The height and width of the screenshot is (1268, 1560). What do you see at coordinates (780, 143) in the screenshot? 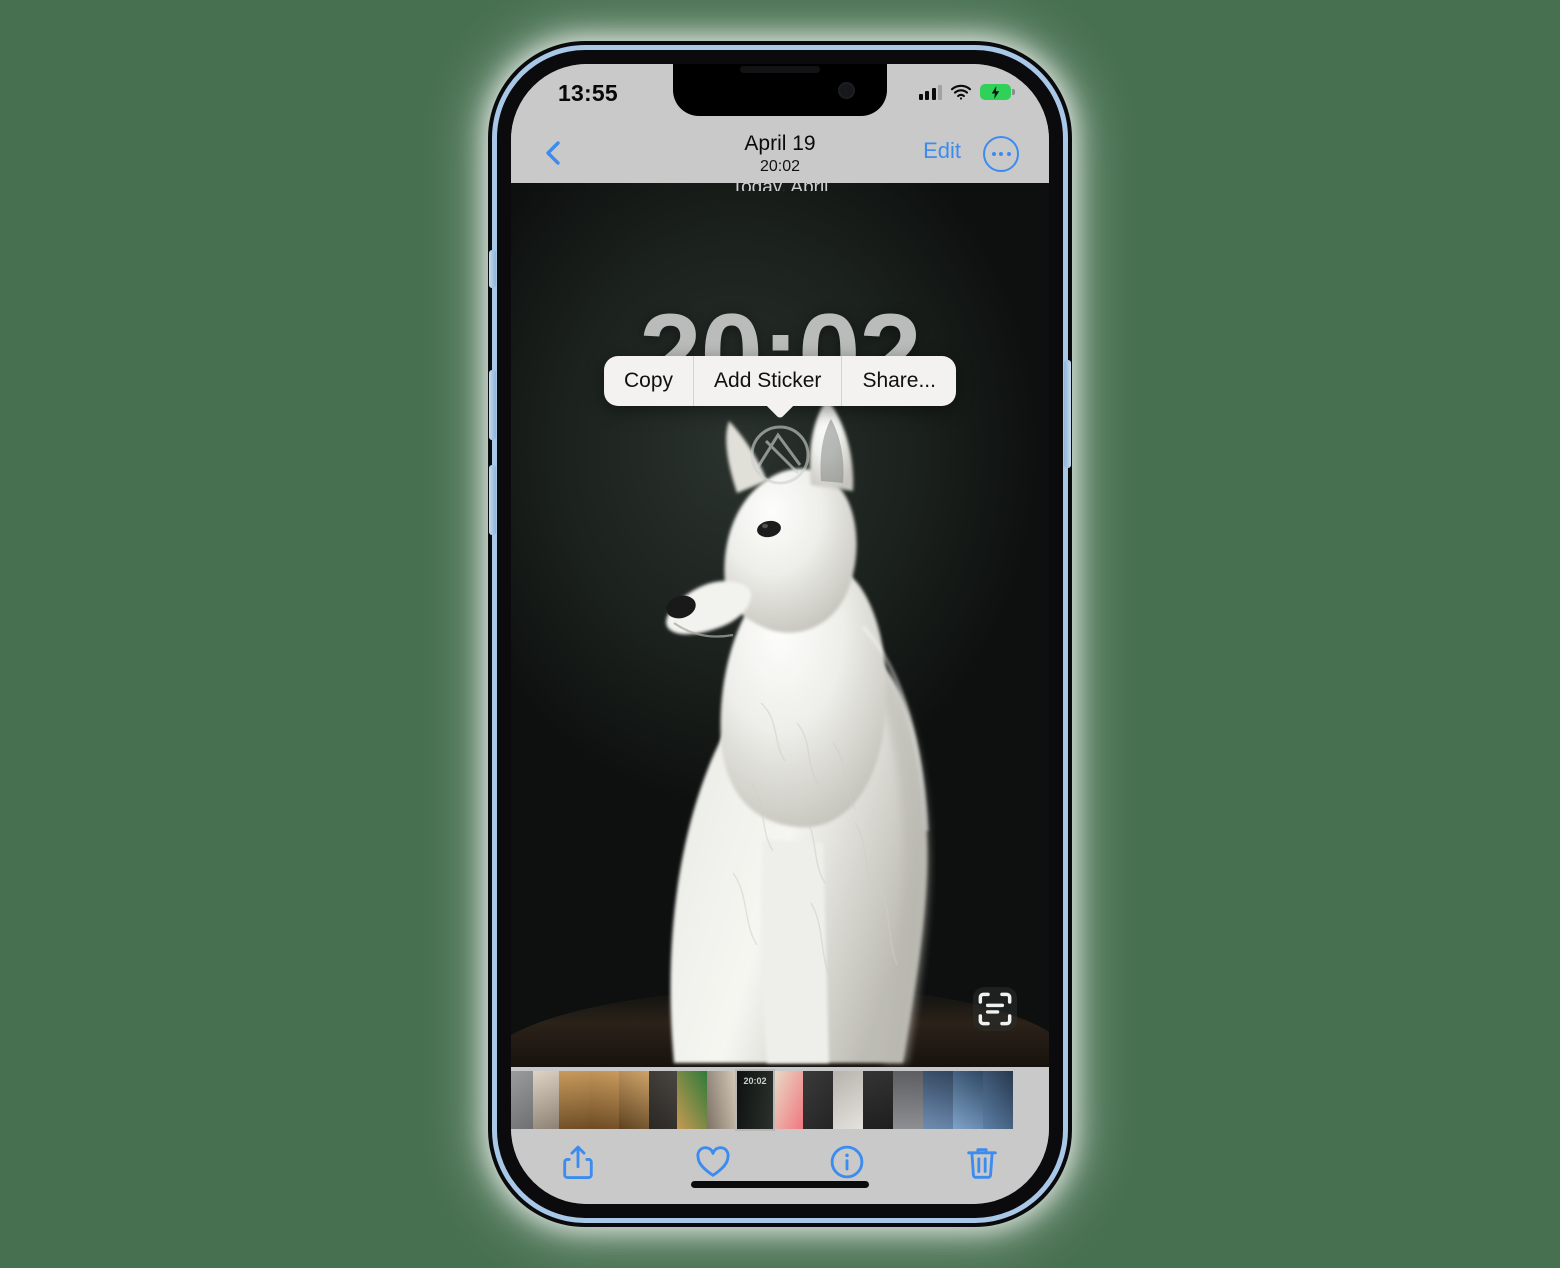
I see `page-title: April 19` at bounding box center [780, 143].